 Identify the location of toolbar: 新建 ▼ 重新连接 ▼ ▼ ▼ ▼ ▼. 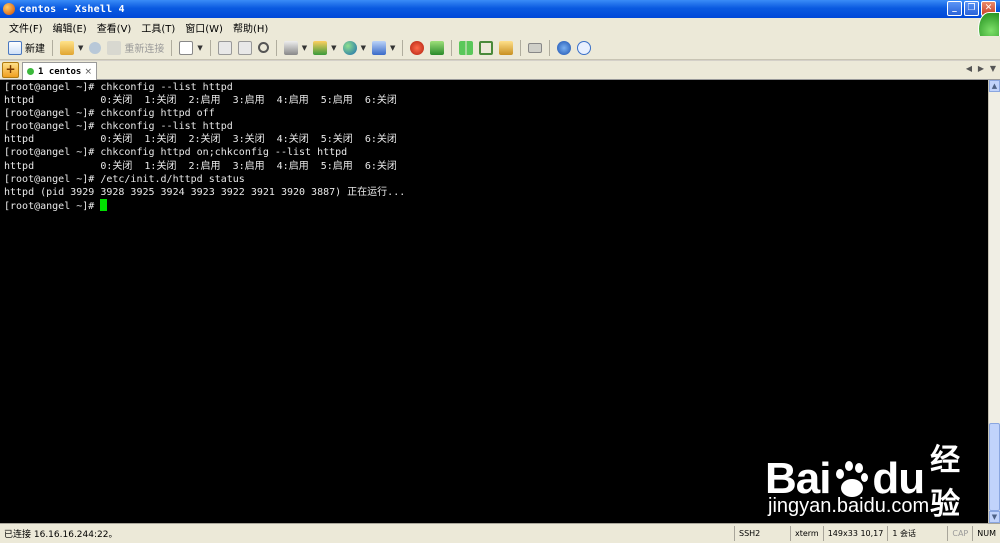
(500, 48).